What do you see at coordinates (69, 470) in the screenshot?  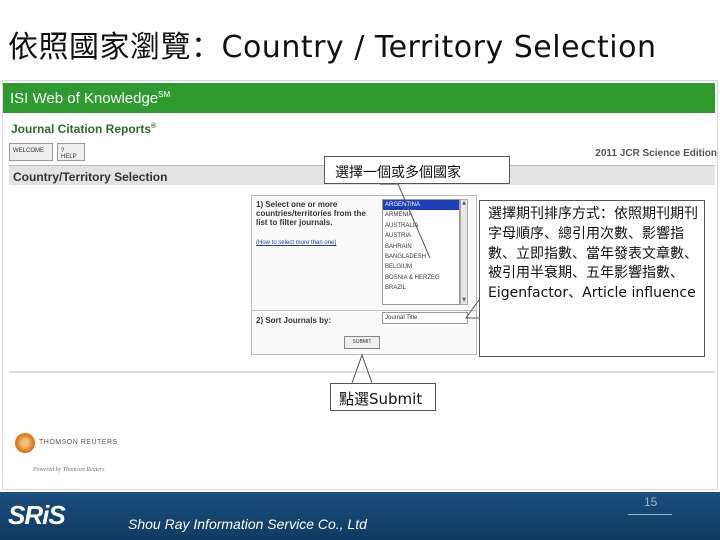 I see `powered-by-text: Powered by Thomson Reuters` at bounding box center [69, 470].